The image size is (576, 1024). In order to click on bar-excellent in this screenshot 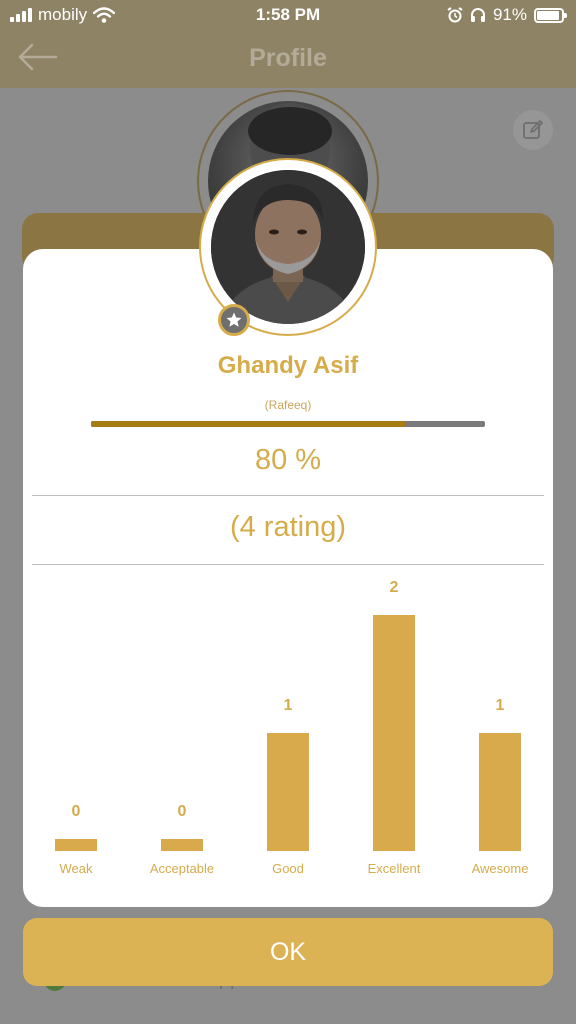, I will do `click(394, 733)`.